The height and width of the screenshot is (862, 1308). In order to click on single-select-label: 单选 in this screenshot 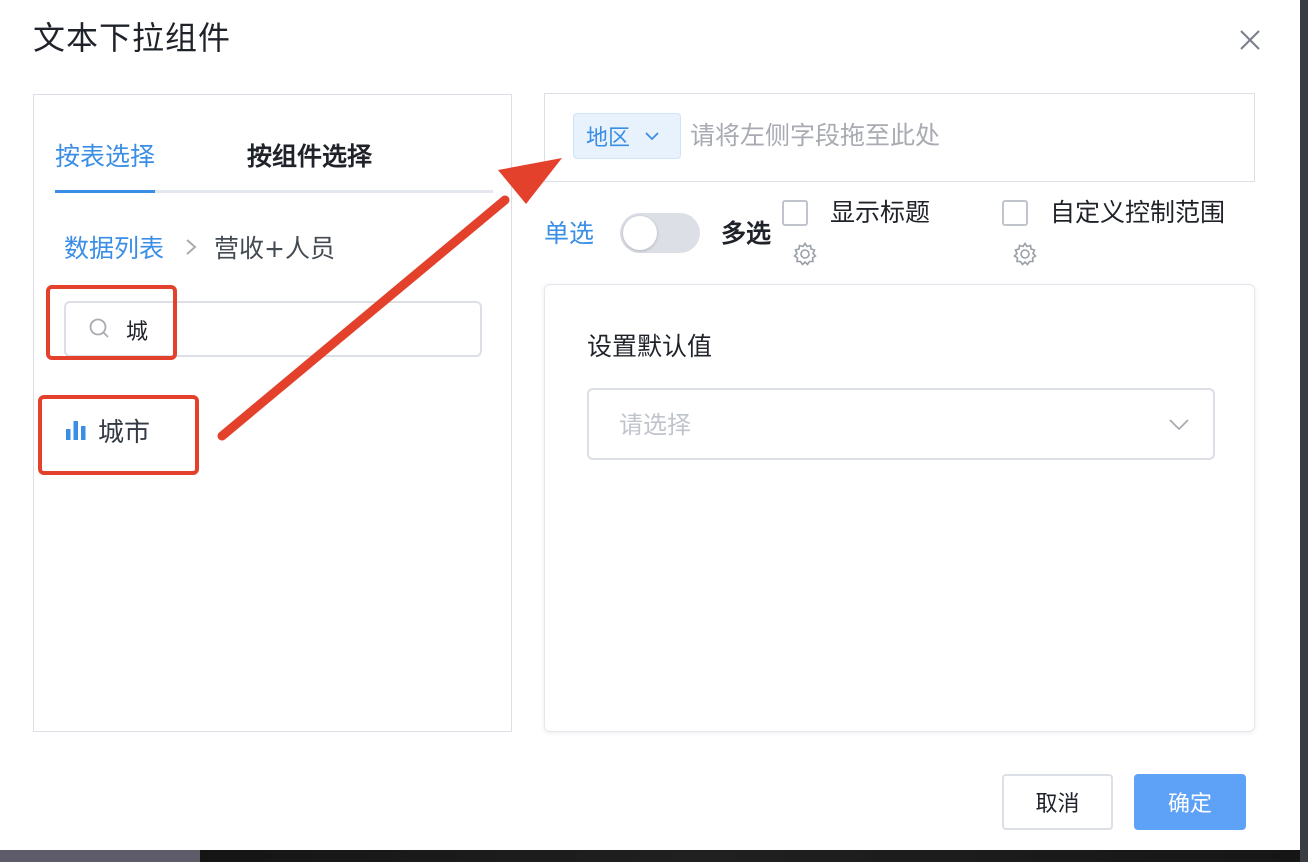, I will do `click(569, 233)`.